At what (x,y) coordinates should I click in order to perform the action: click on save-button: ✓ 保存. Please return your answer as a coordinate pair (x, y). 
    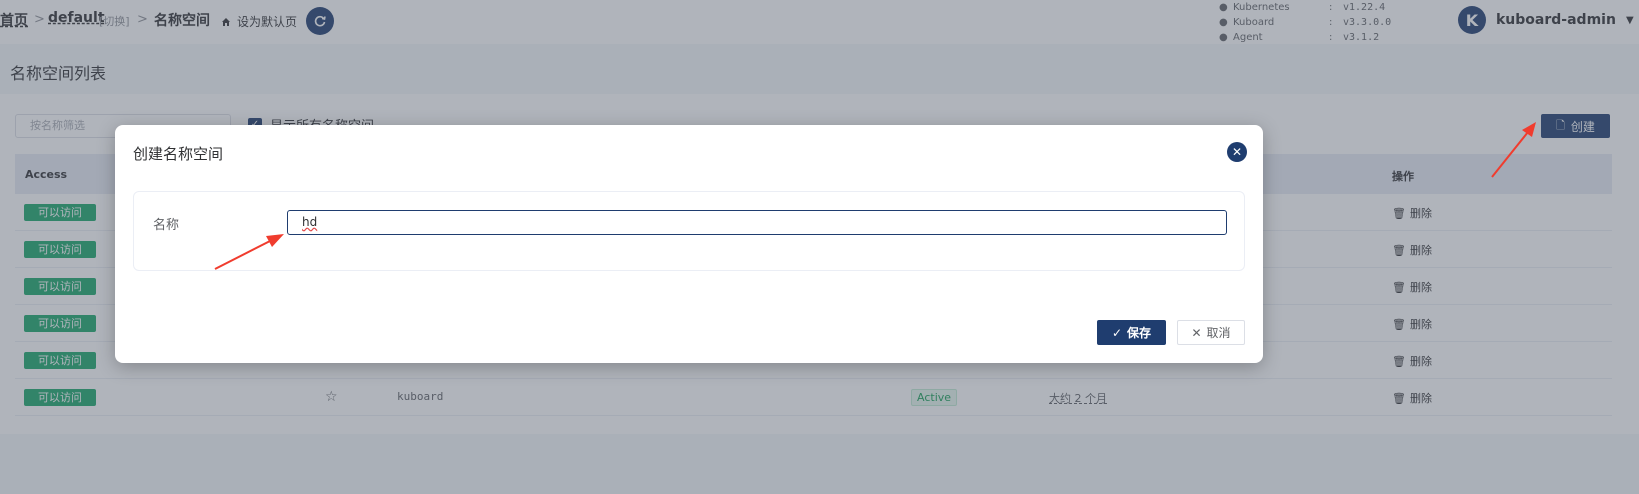
    Looking at the image, I should click on (1131, 332).